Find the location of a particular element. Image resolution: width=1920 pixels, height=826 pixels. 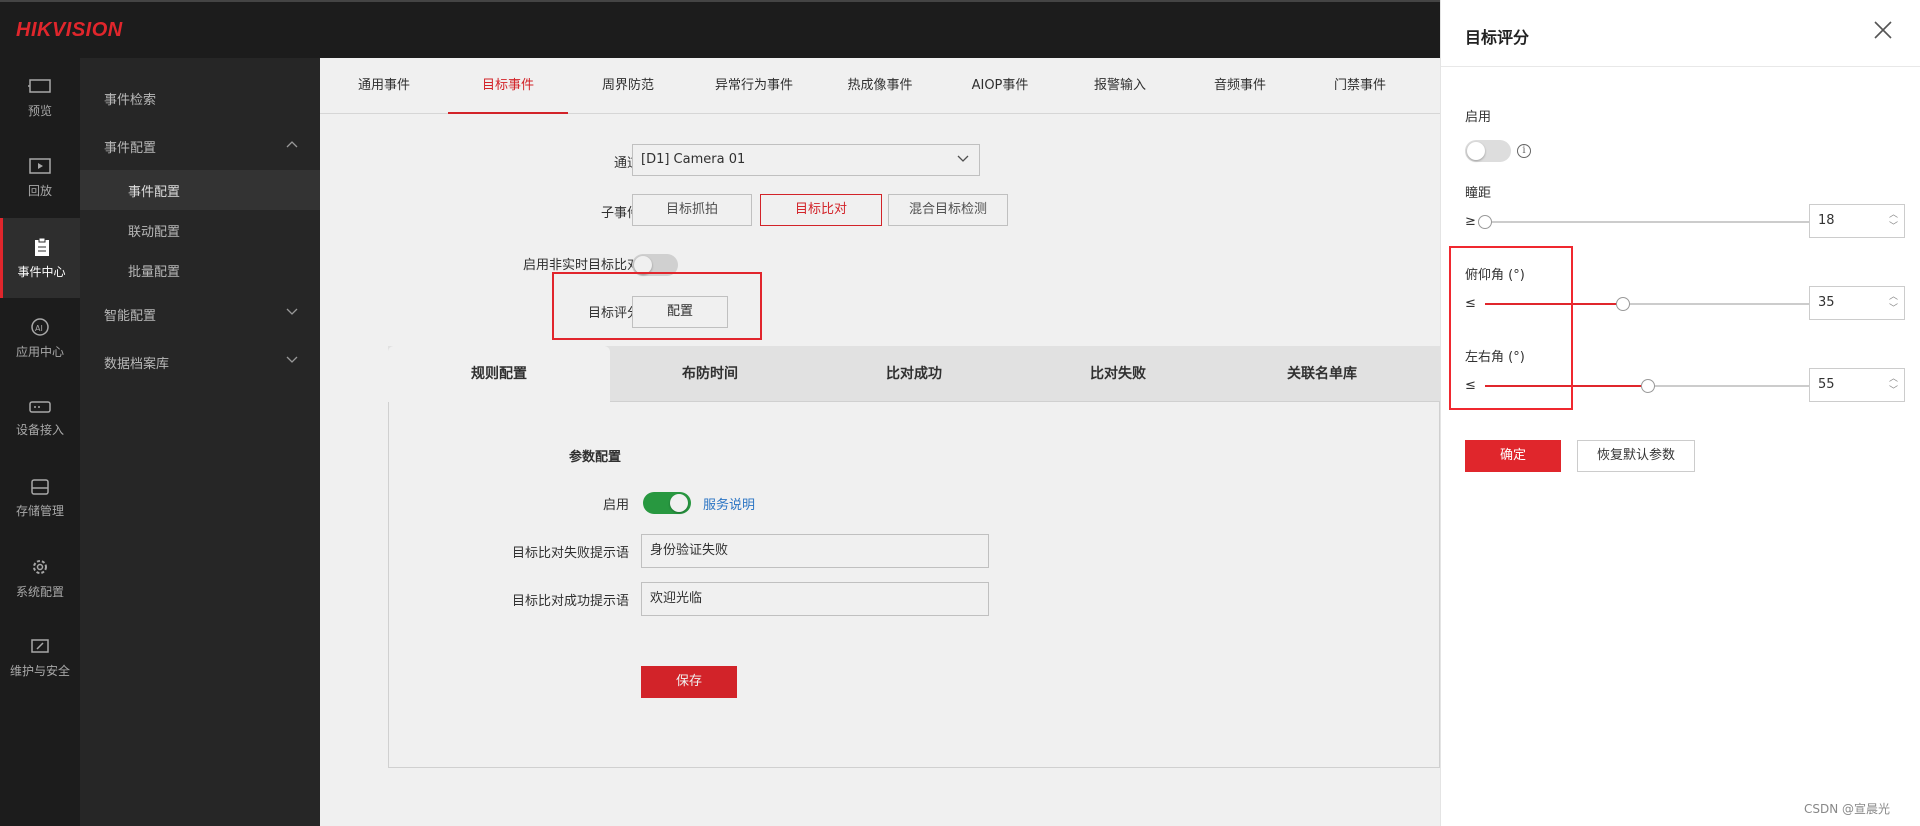

nav-label: 设备接入 is located at coordinates (39, 429).